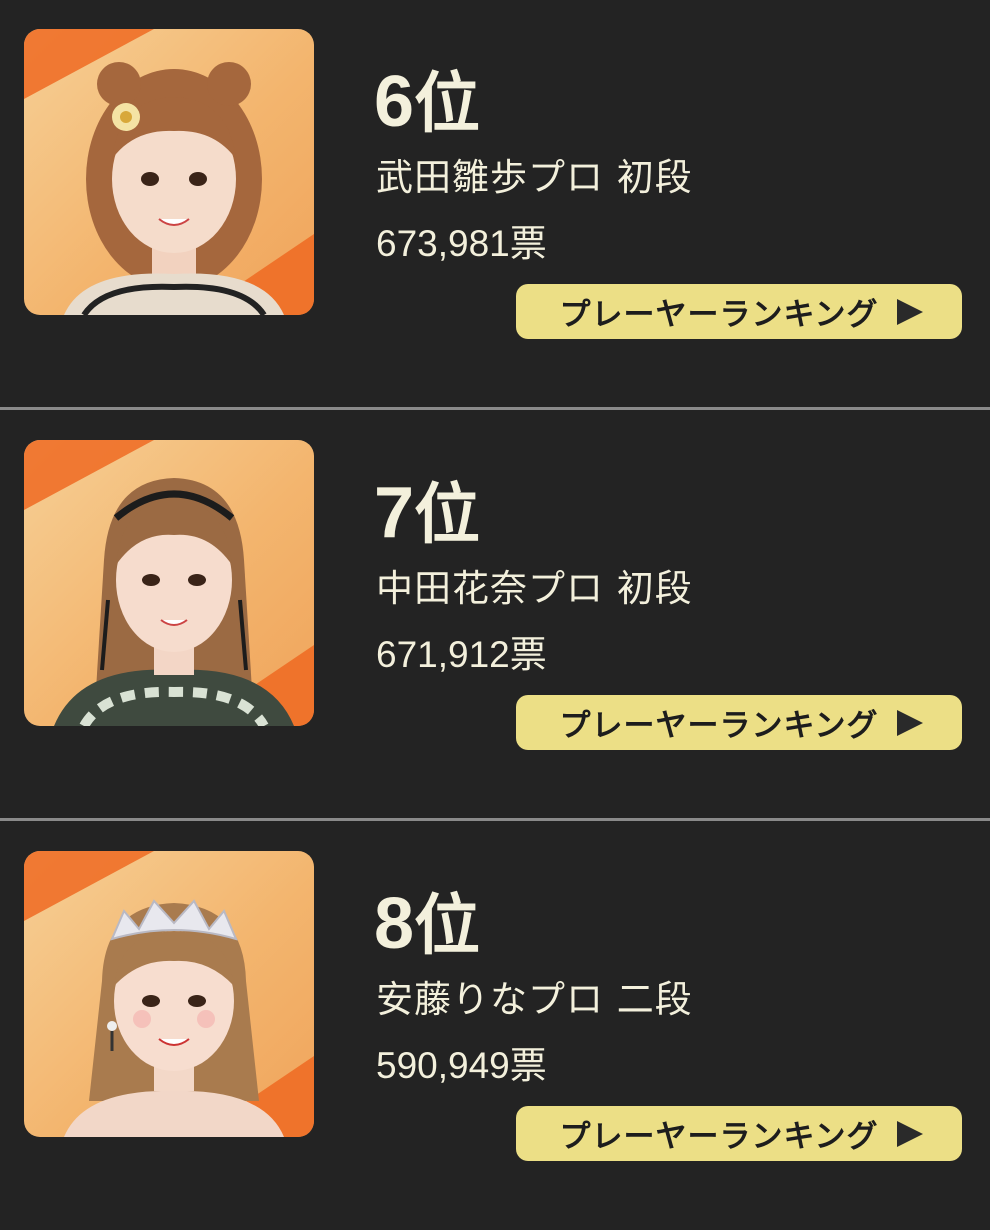 The width and height of the screenshot is (990, 1230). I want to click on vote-count: 671,912票, so click(461, 654).